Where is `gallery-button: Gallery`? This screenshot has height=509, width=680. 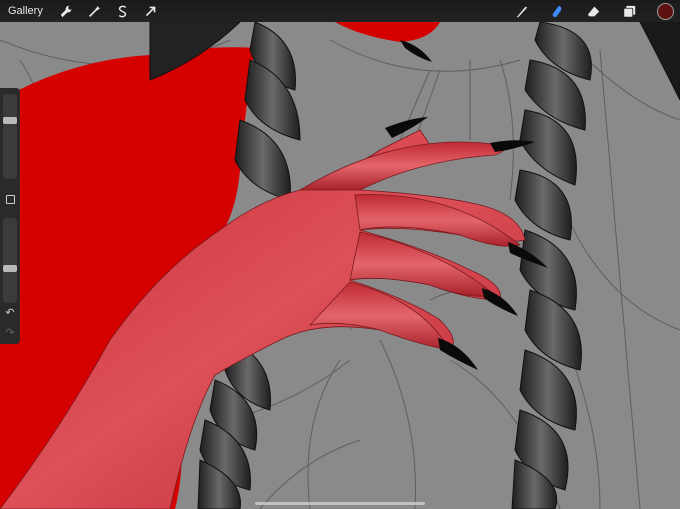
gallery-button: Gallery is located at coordinates (25, 11).